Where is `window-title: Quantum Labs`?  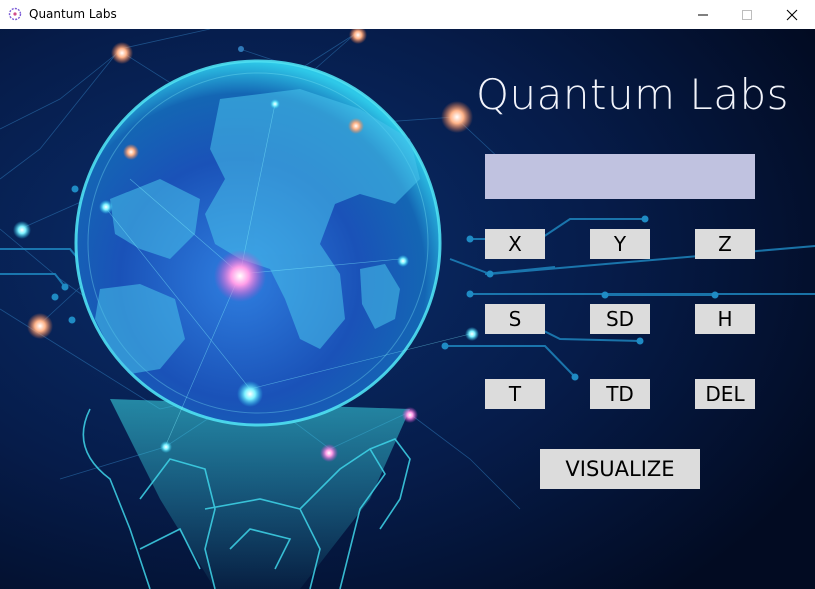
window-title: Quantum Labs is located at coordinates (73, 14).